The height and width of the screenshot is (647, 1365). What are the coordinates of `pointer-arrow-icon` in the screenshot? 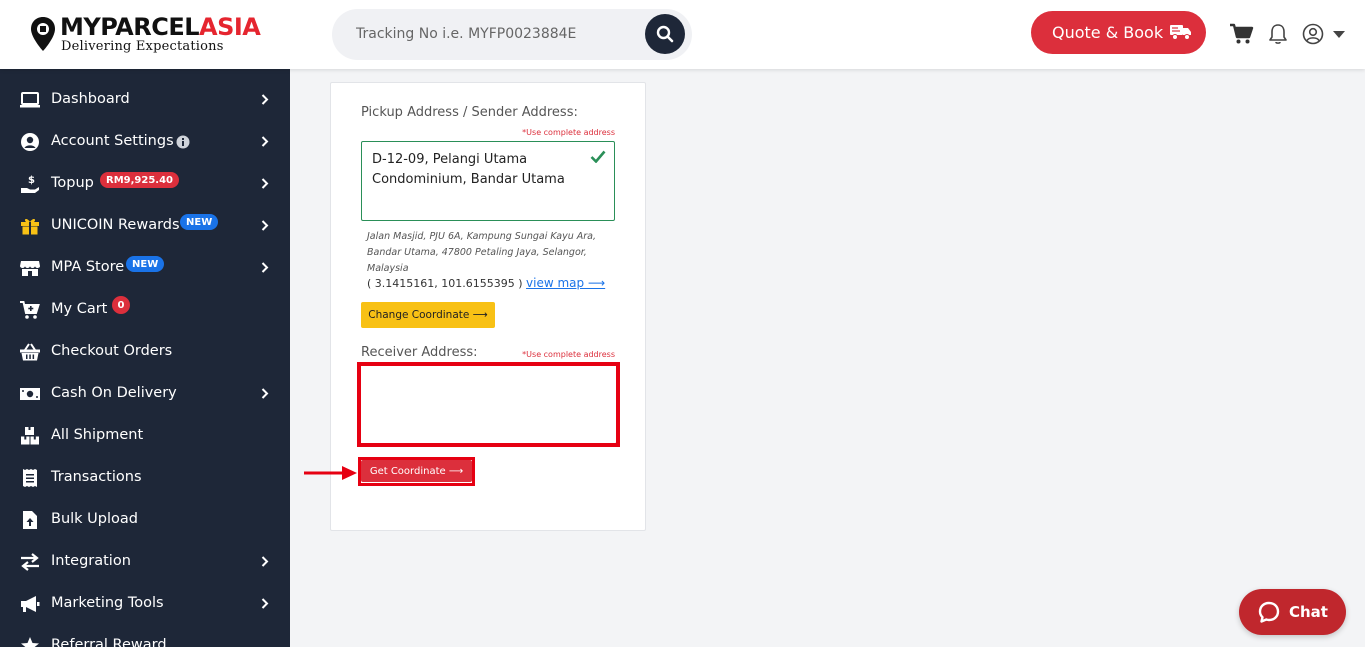 It's located at (330, 473).